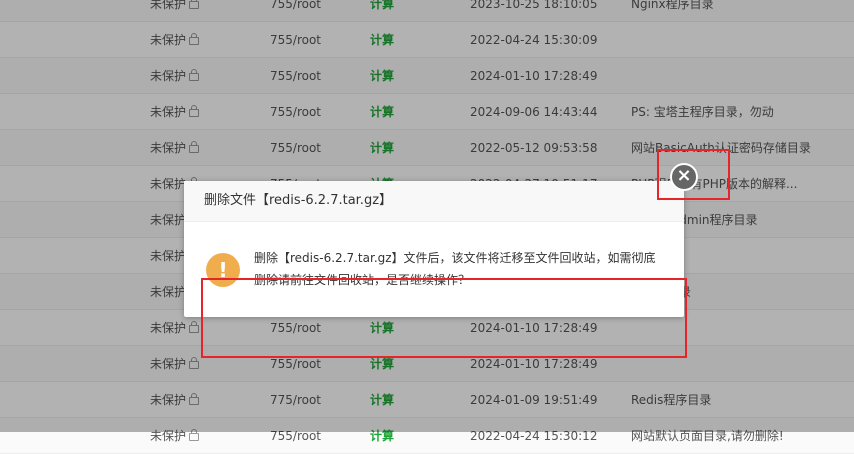 The height and width of the screenshot is (454, 854). Describe the element at coordinates (194, 435) in the screenshot. I see `unlock-icon` at that location.